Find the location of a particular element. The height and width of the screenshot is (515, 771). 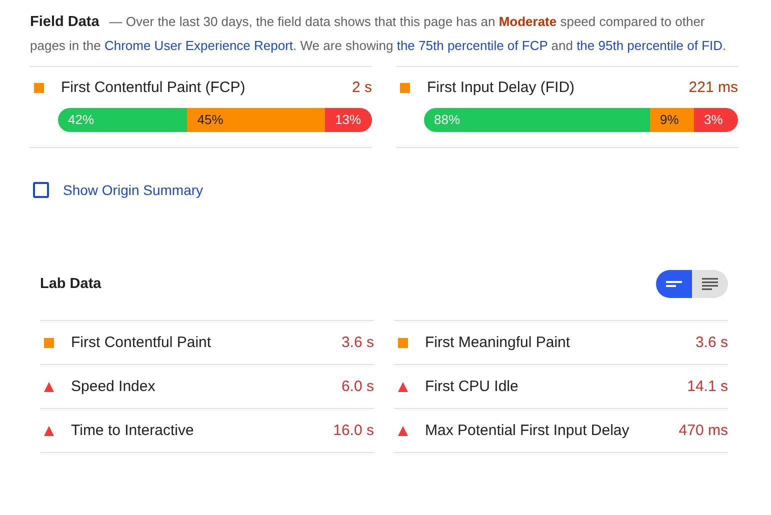

report-link: Chrome User Experience Report is located at coordinates (199, 45).